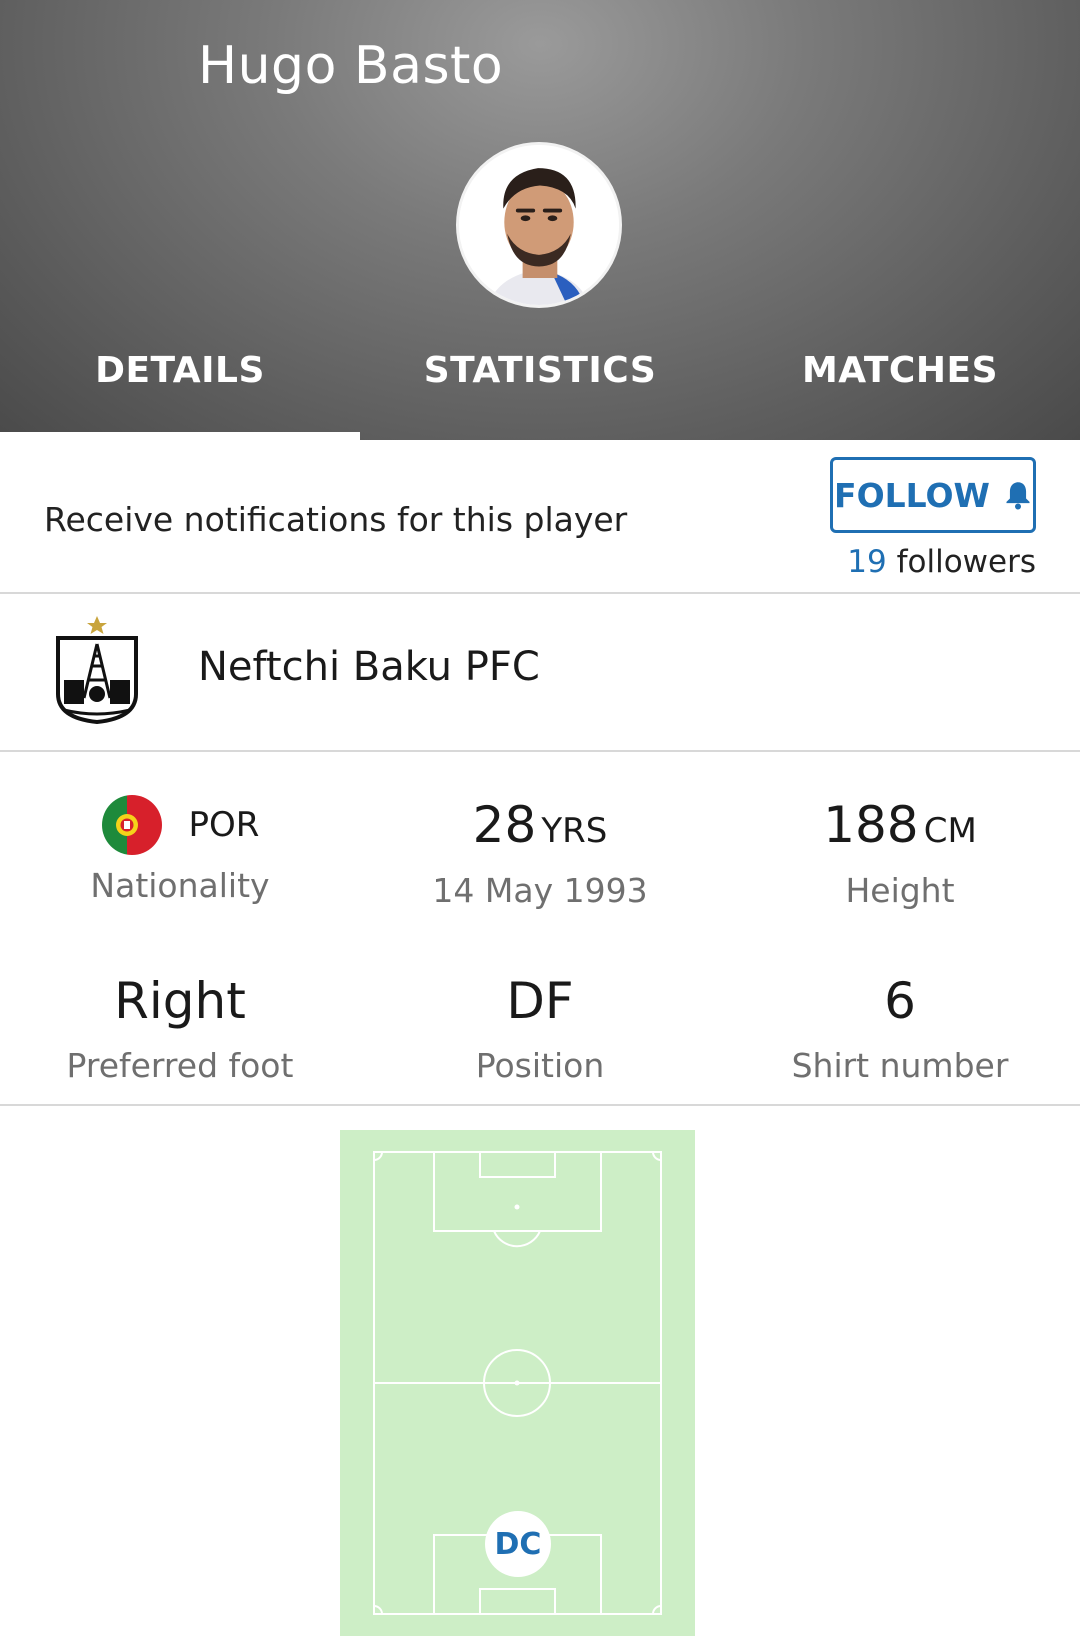  What do you see at coordinates (539, 225) in the screenshot?
I see `player-avatar` at bounding box center [539, 225].